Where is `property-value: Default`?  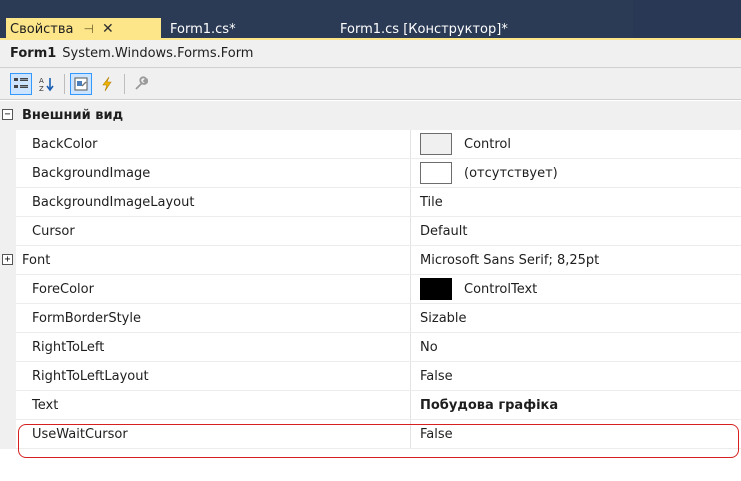
property-value: Default is located at coordinates (575, 231).